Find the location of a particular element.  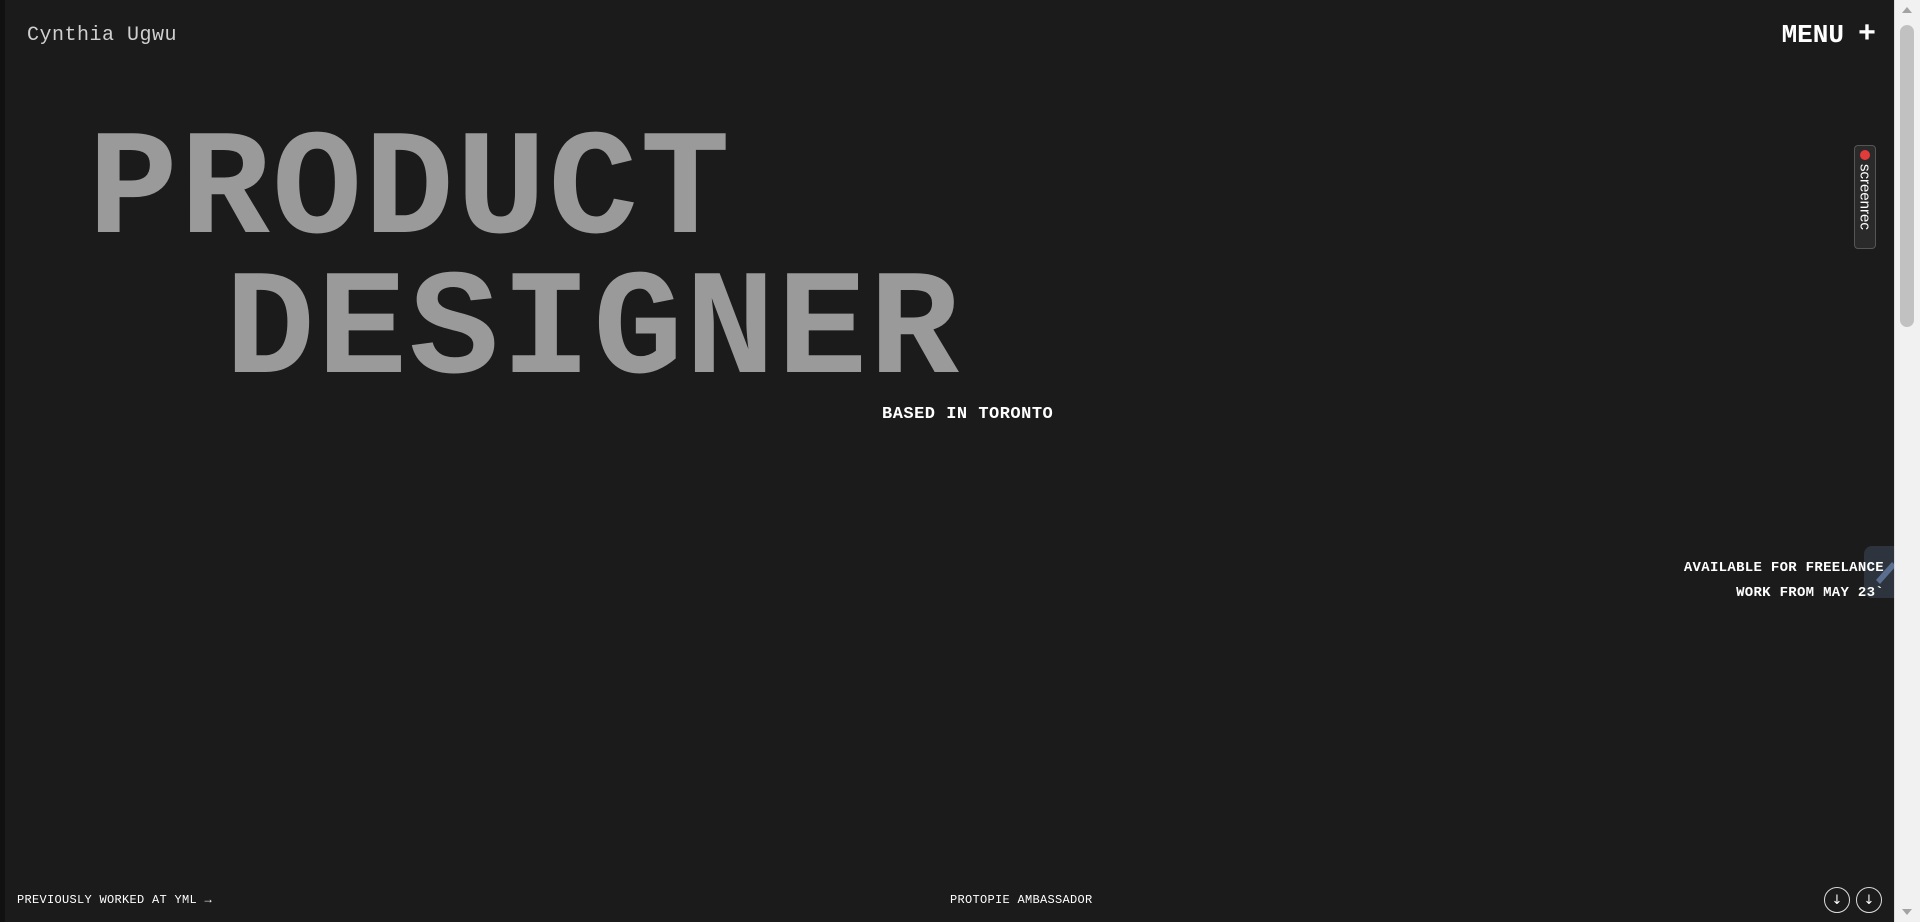

scroll-down-button-2: ↓ is located at coordinates (1869, 900).